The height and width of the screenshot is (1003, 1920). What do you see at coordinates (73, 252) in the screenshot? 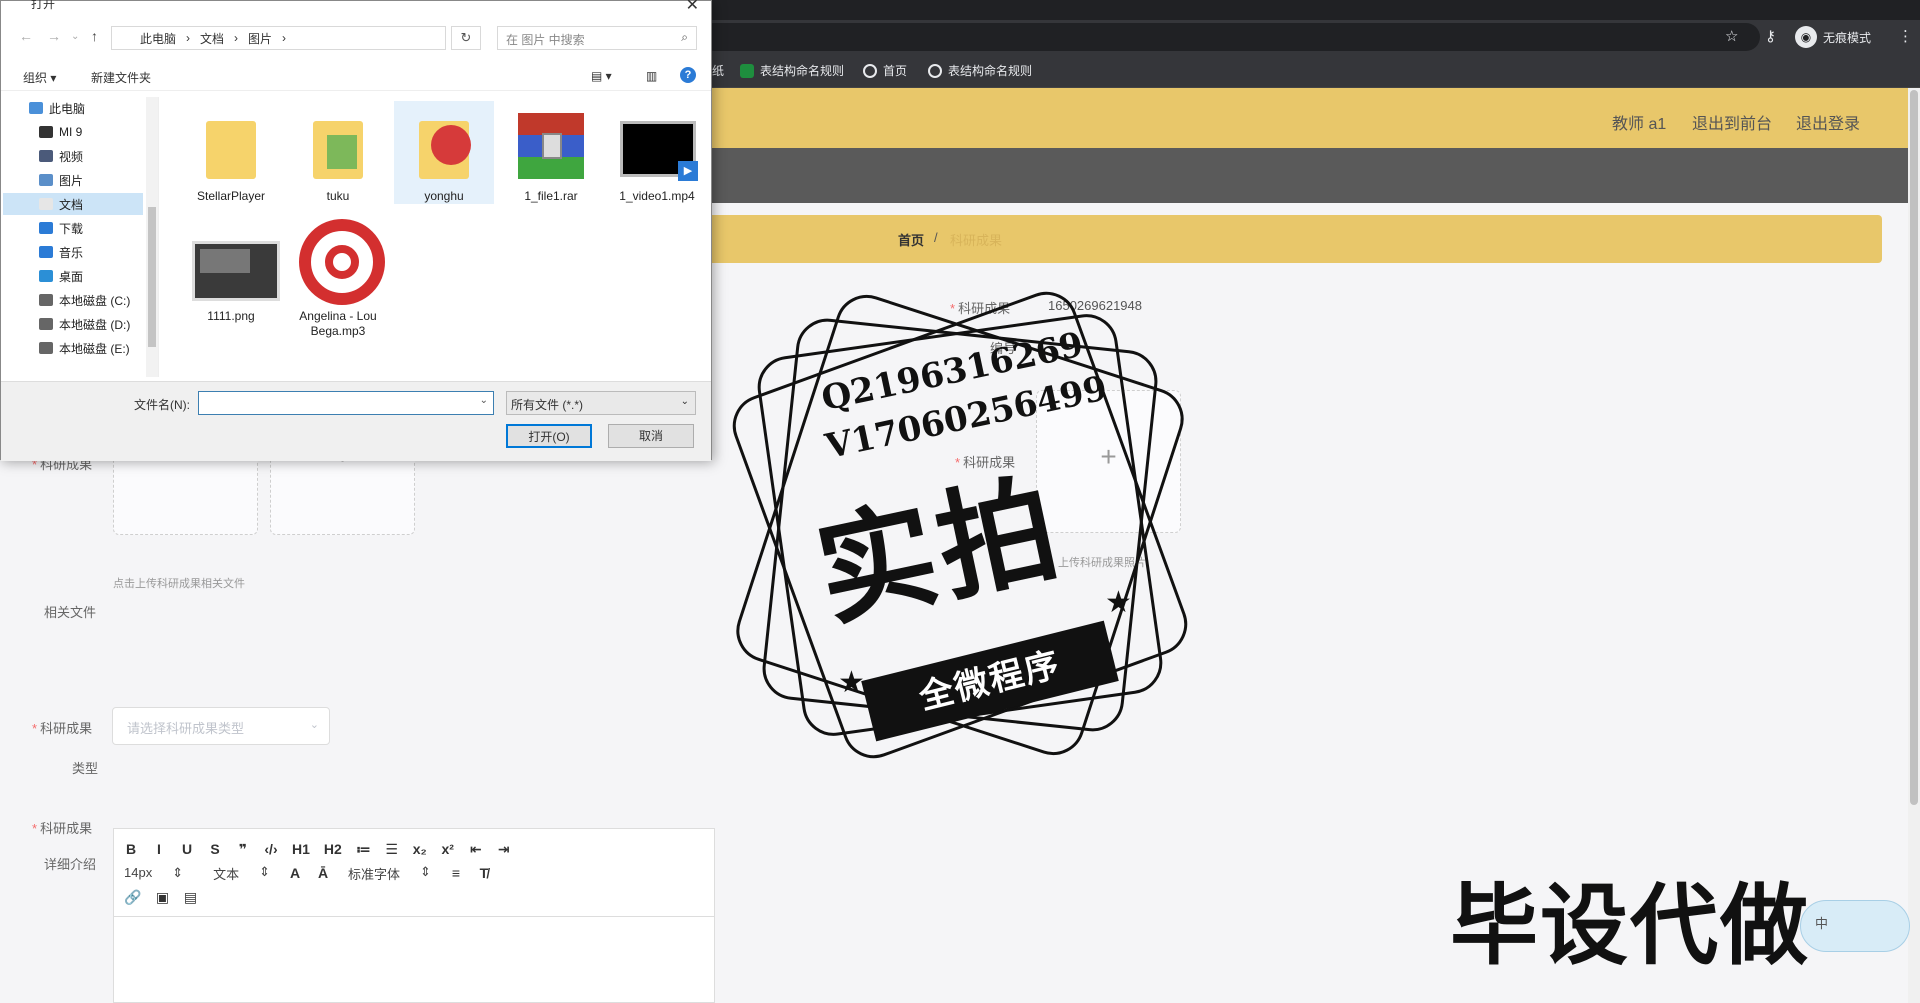
I see `nav-item: 音乐` at bounding box center [73, 252].